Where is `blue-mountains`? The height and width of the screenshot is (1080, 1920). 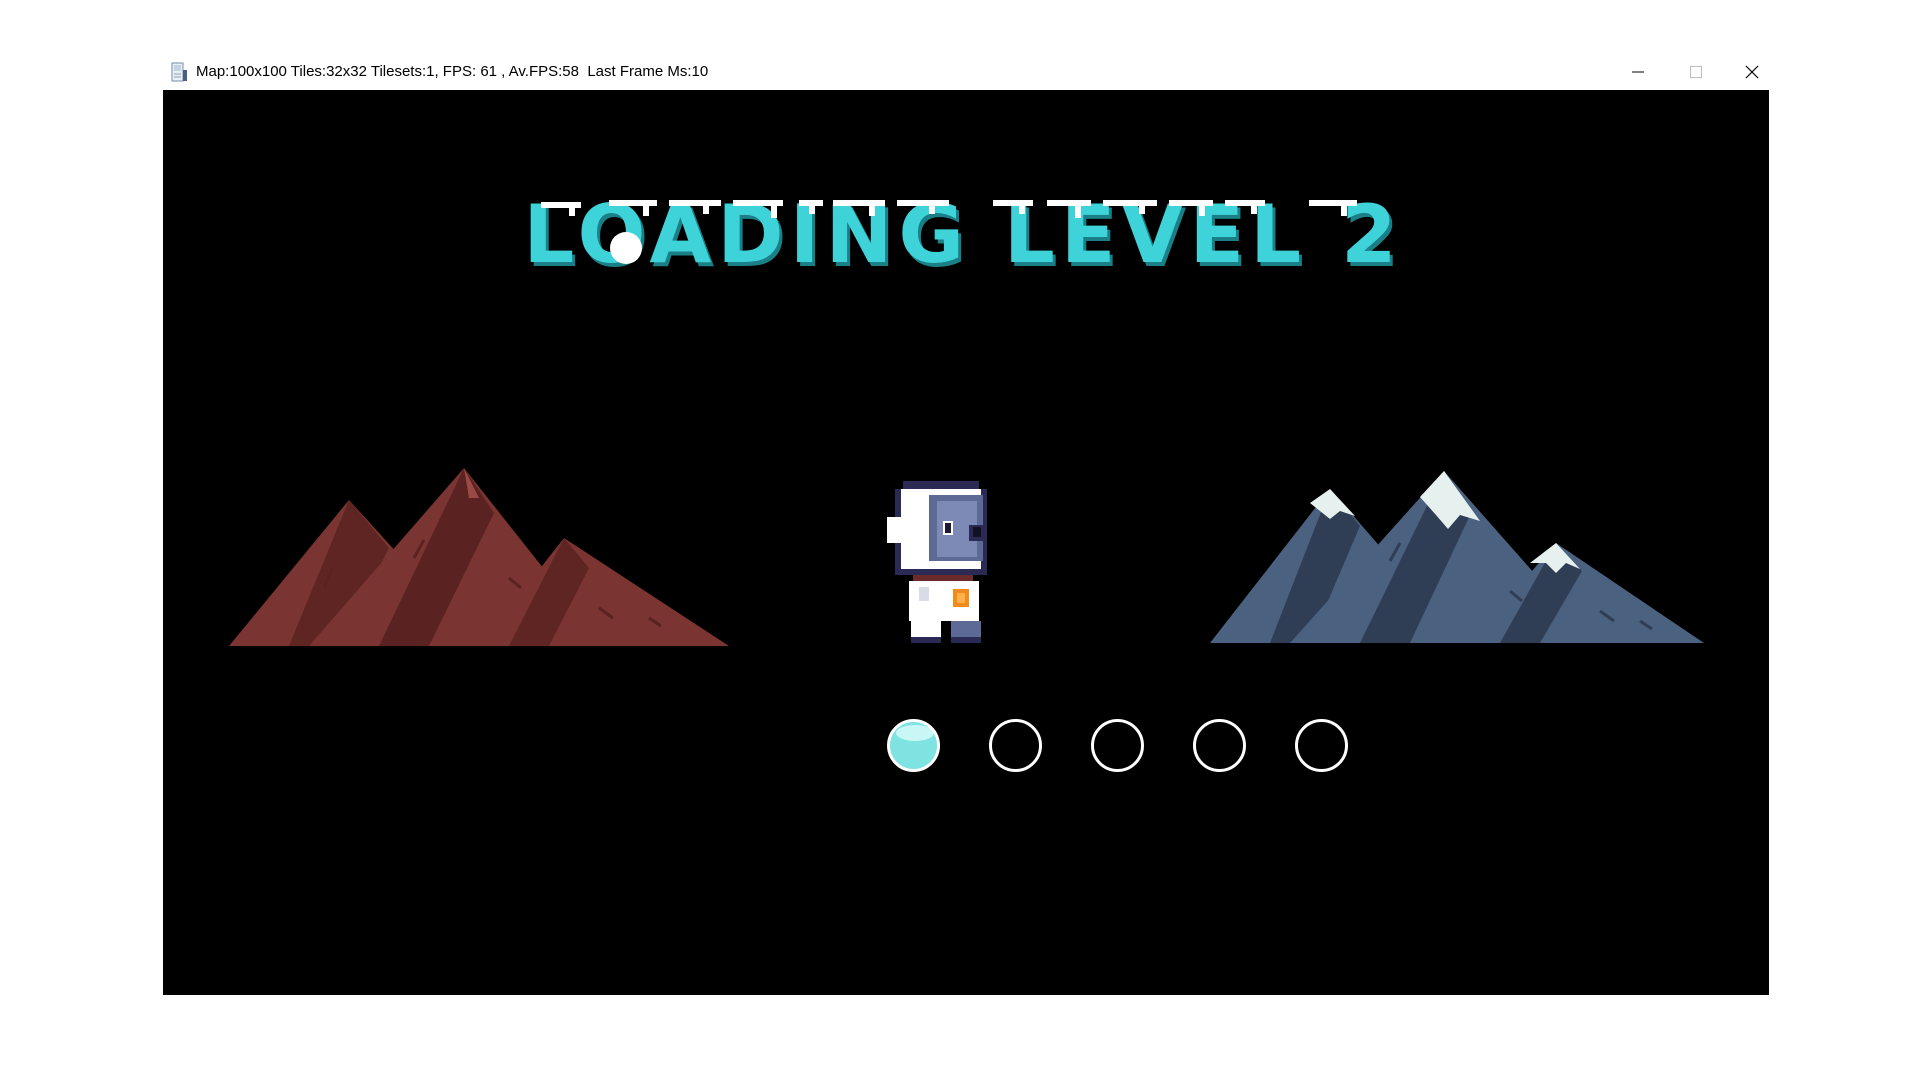 blue-mountains is located at coordinates (1457, 557).